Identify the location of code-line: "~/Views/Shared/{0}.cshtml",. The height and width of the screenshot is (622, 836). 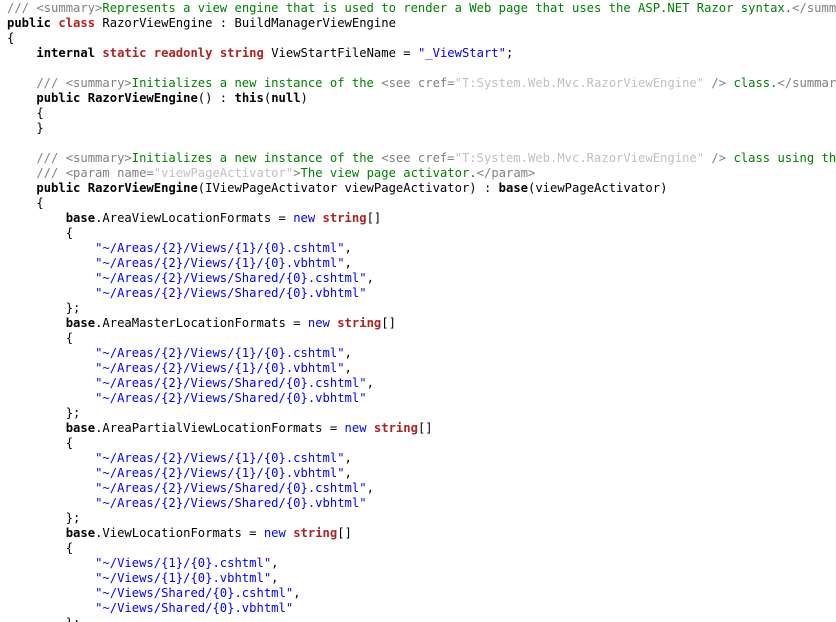
(421, 593).